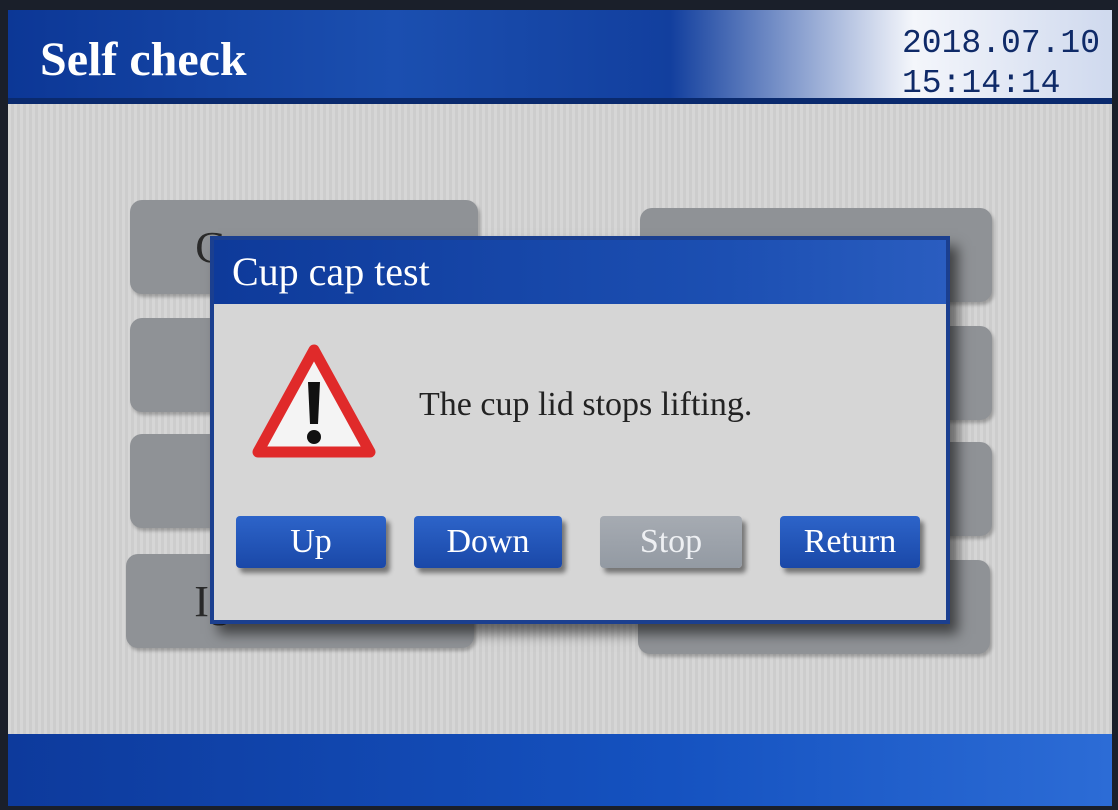 Image resolution: width=1118 pixels, height=810 pixels. Describe the element at coordinates (850, 542) in the screenshot. I see `return-button: Return` at that location.